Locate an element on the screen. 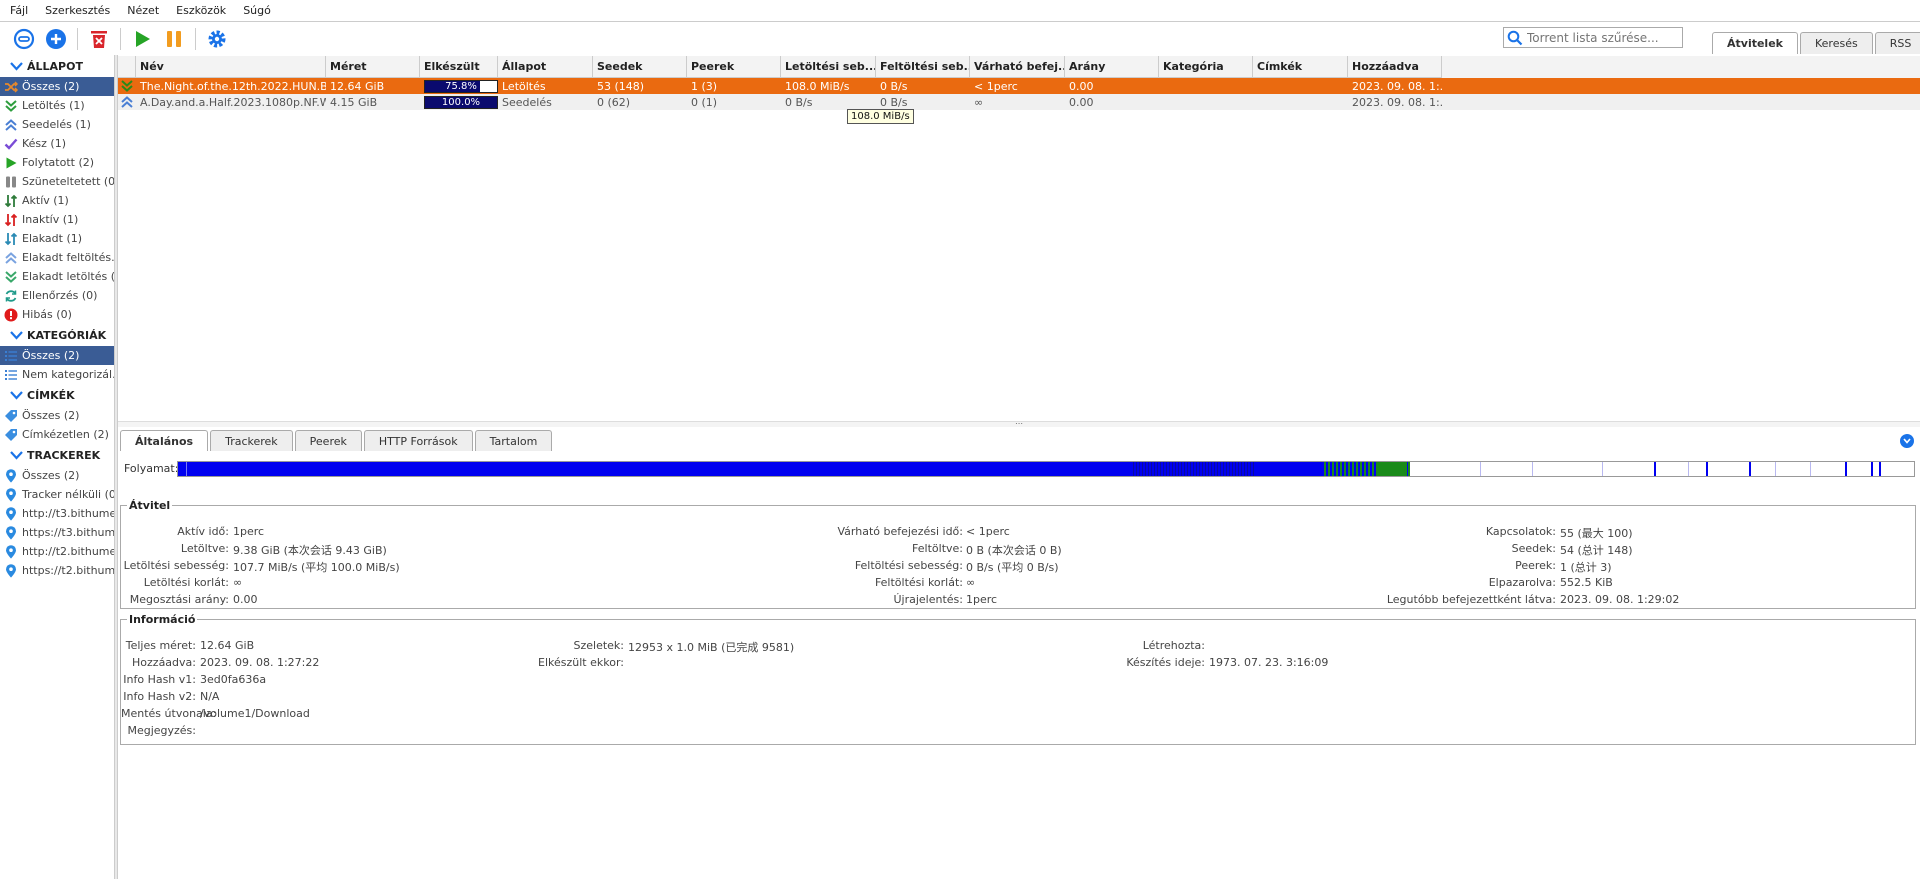 The height and width of the screenshot is (879, 1920). transfer-legend: Átvitel is located at coordinates (150, 505).